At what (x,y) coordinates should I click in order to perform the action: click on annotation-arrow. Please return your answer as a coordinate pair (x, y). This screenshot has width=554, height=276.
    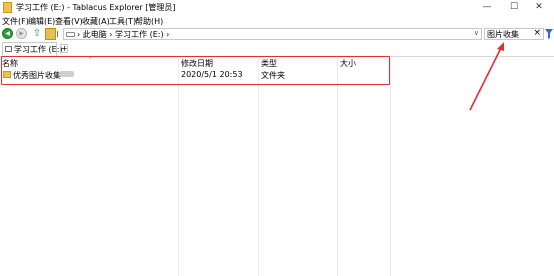
    Looking at the image, I should click on (486, 76).